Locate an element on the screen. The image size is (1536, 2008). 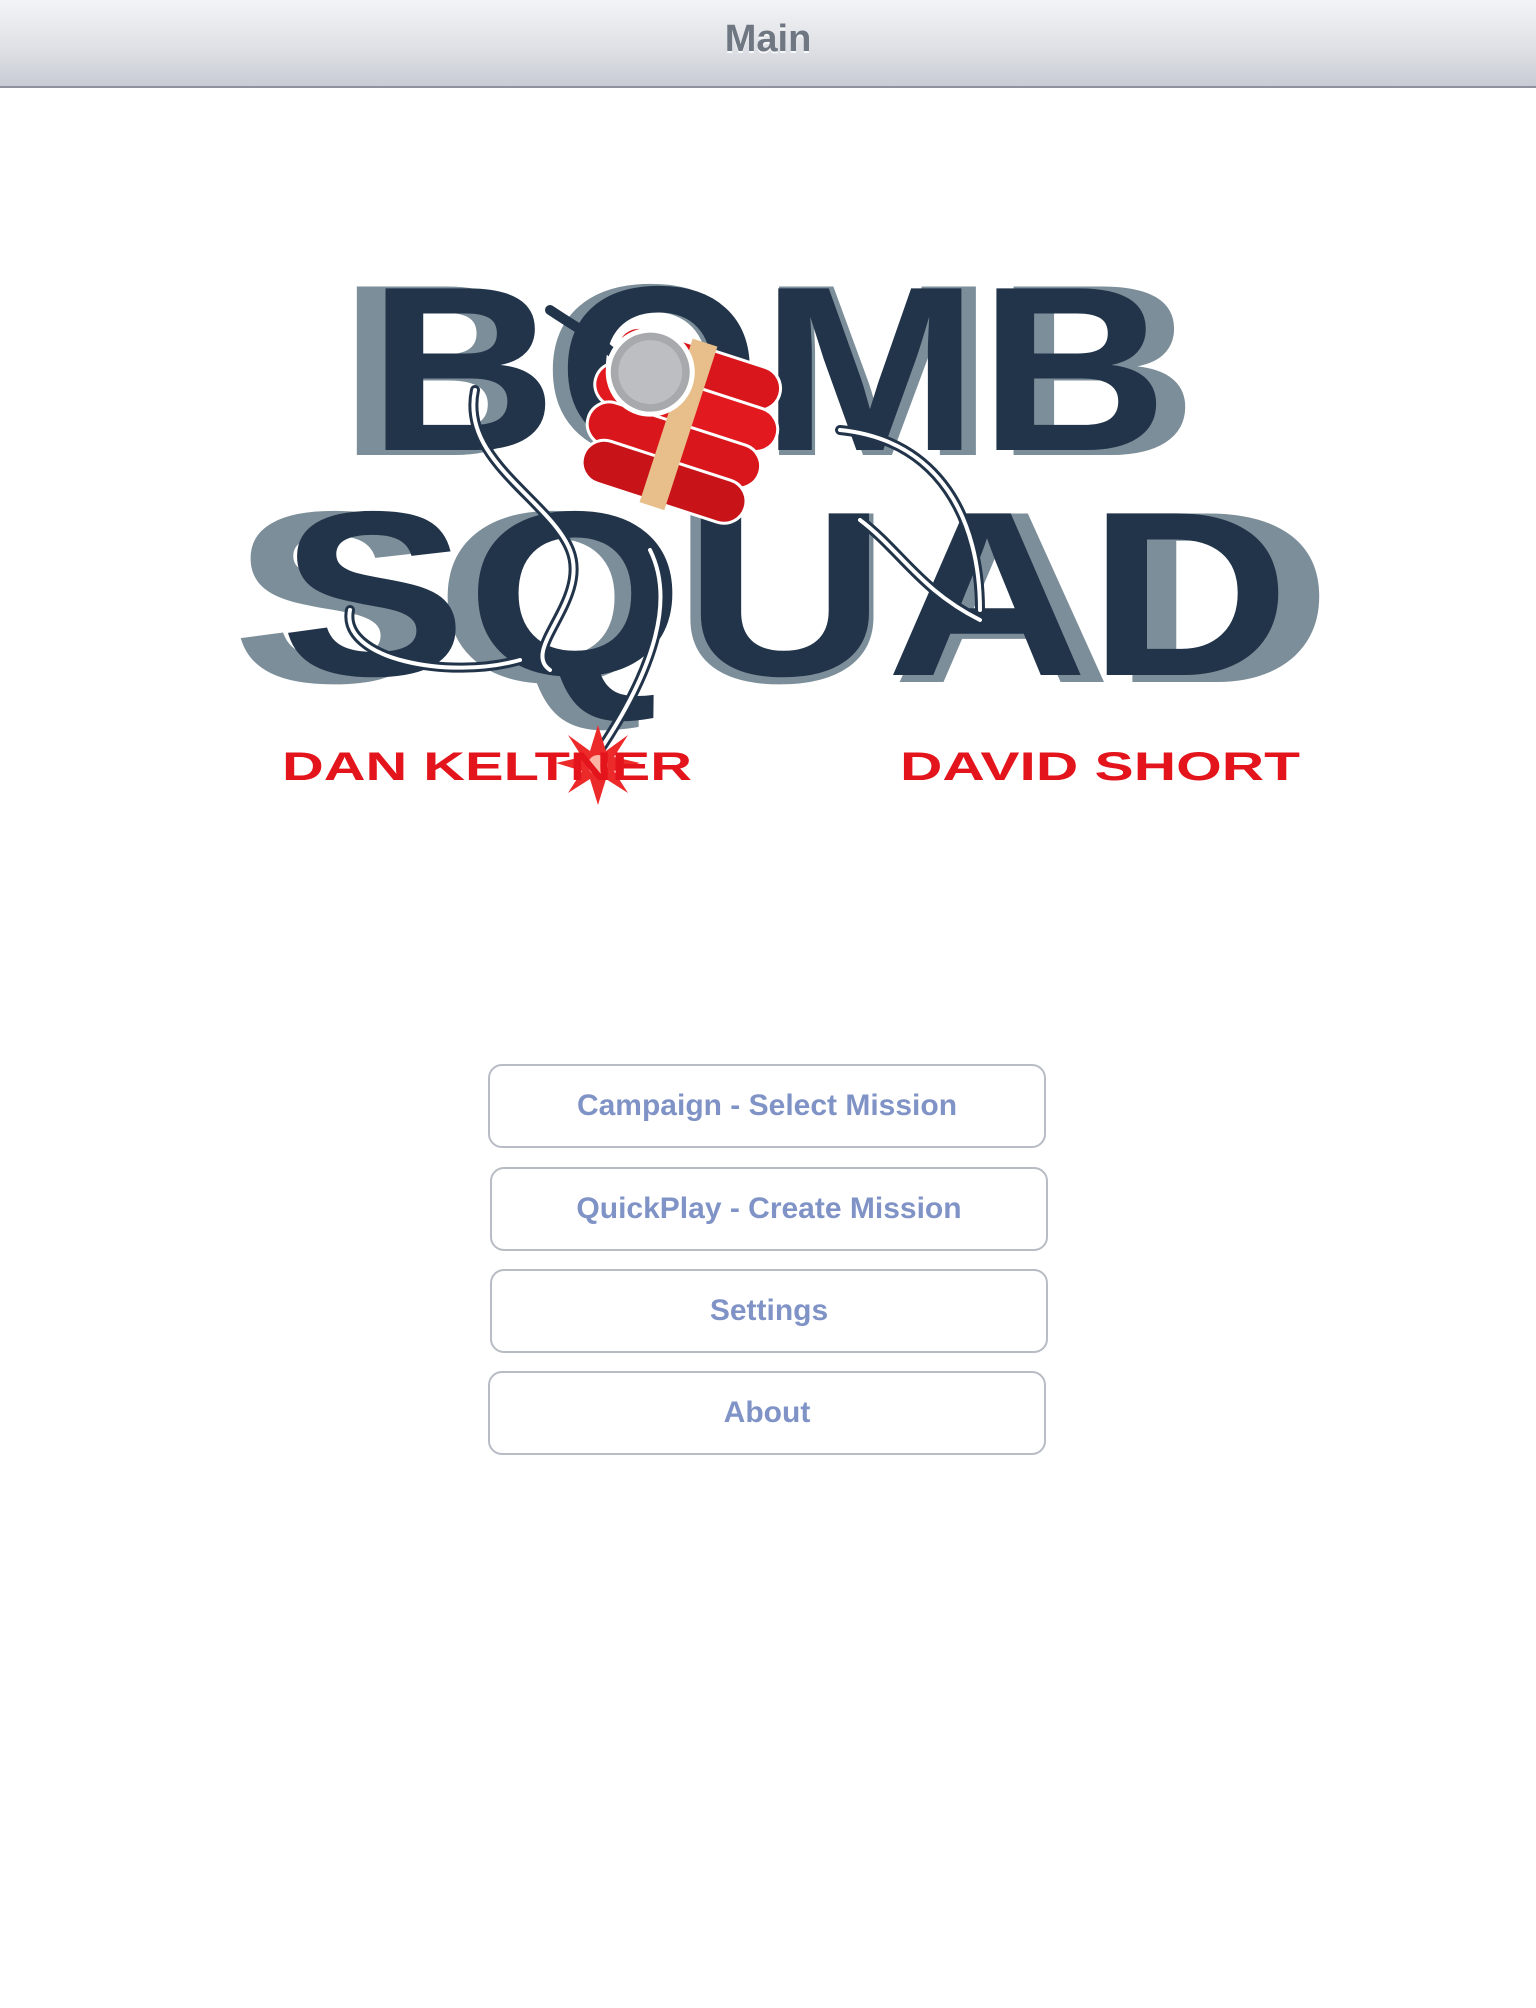
campaign-select-mission-button: Campaign - Select Mission is located at coordinates (767, 1106).